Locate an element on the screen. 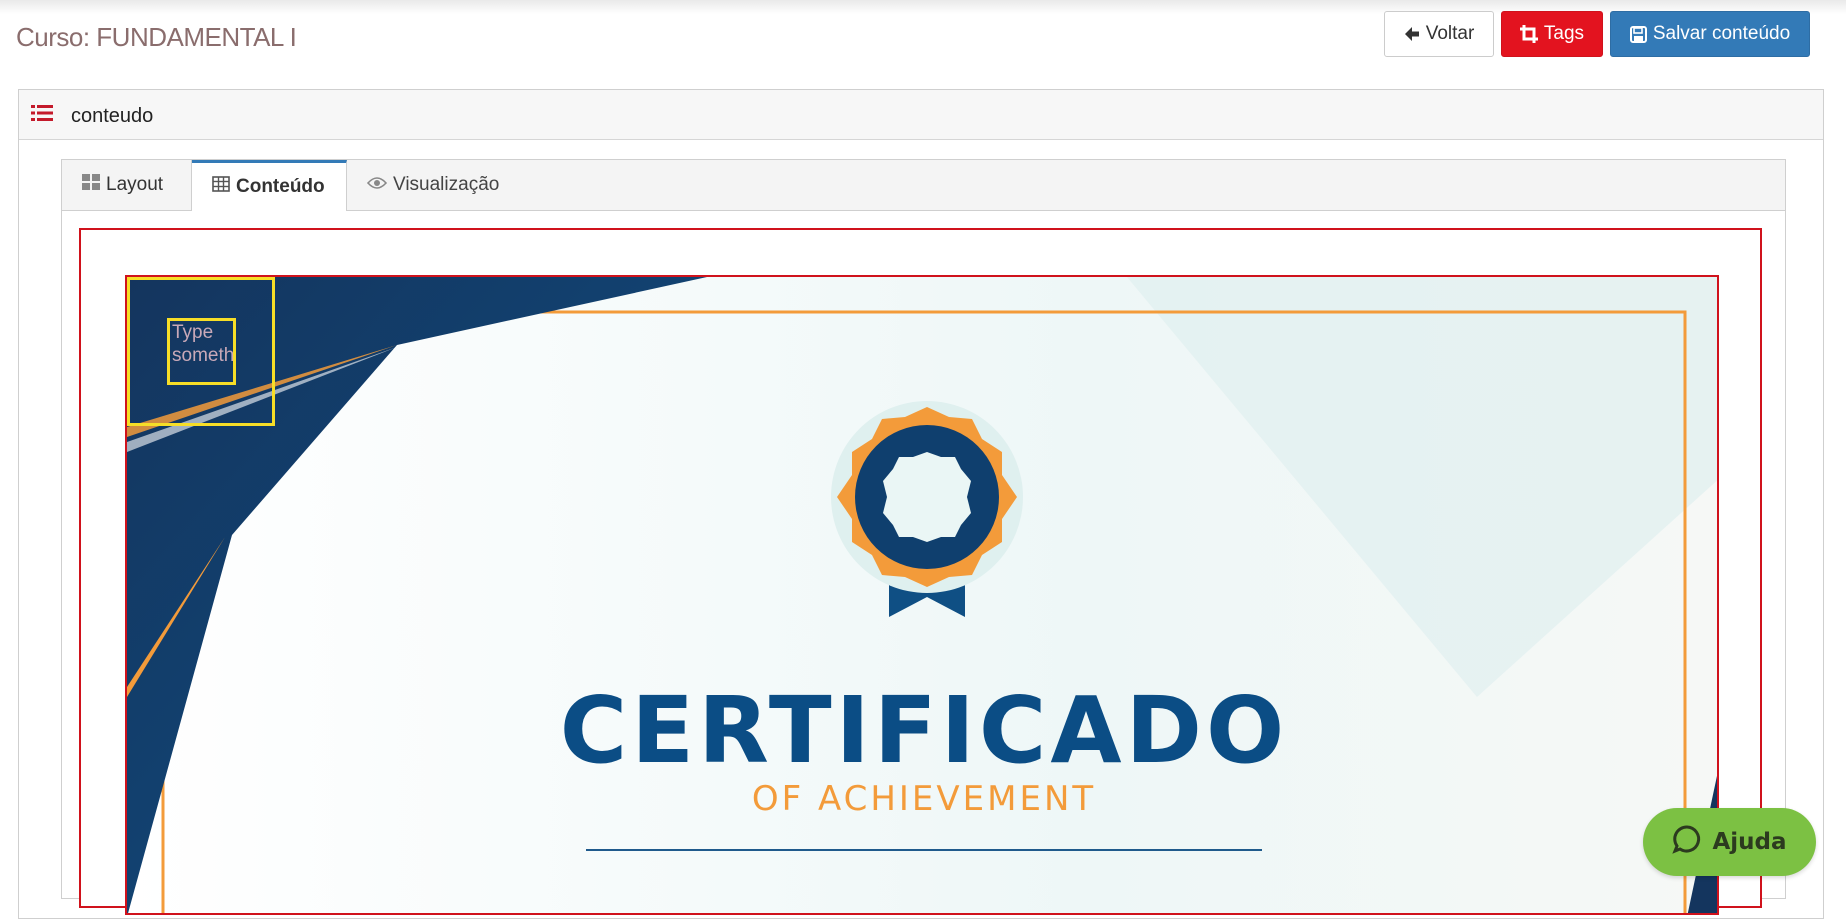 Image resolution: width=1846 pixels, height=919 pixels. text-box-placeholder: Type someth is located at coordinates (203, 344).